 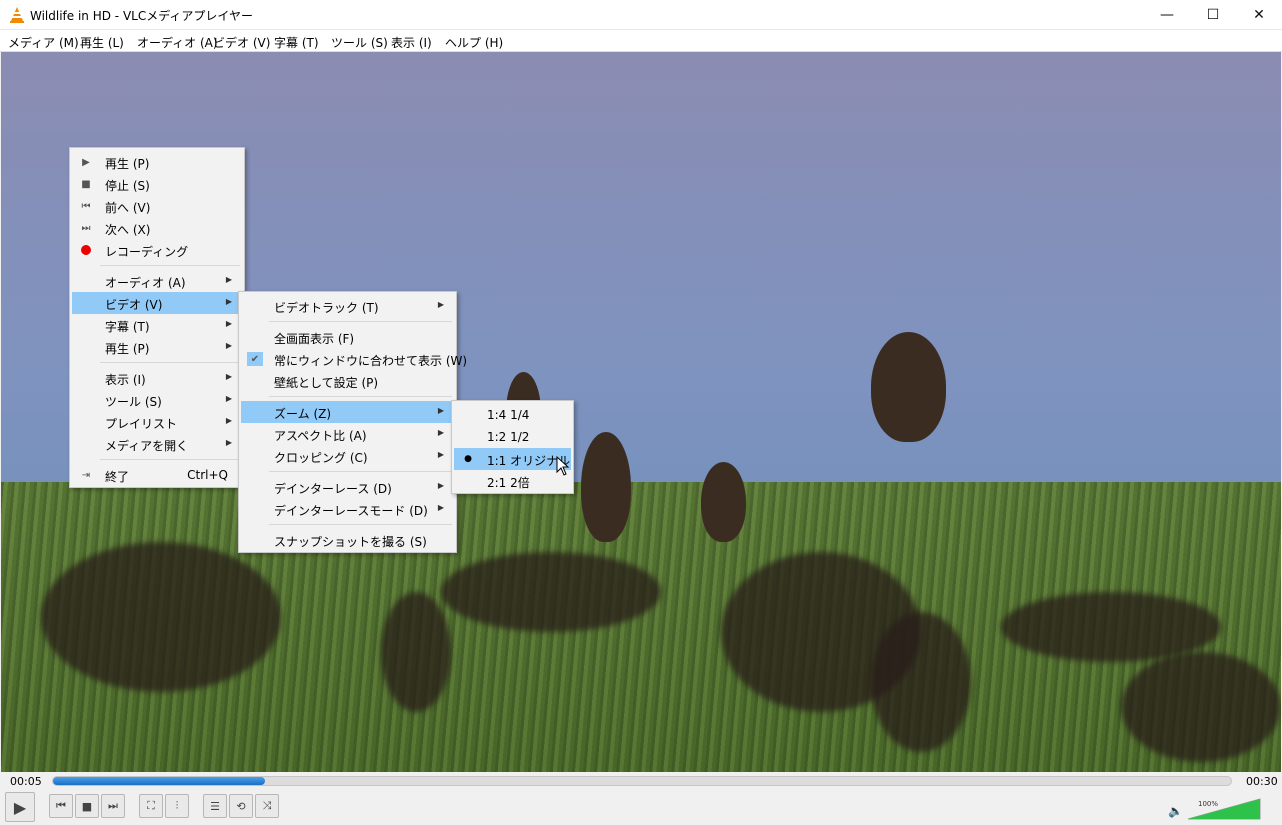 What do you see at coordinates (347, 337) in the screenshot?
I see `video-item-fullscreen: 全画面表示 (F)` at bounding box center [347, 337].